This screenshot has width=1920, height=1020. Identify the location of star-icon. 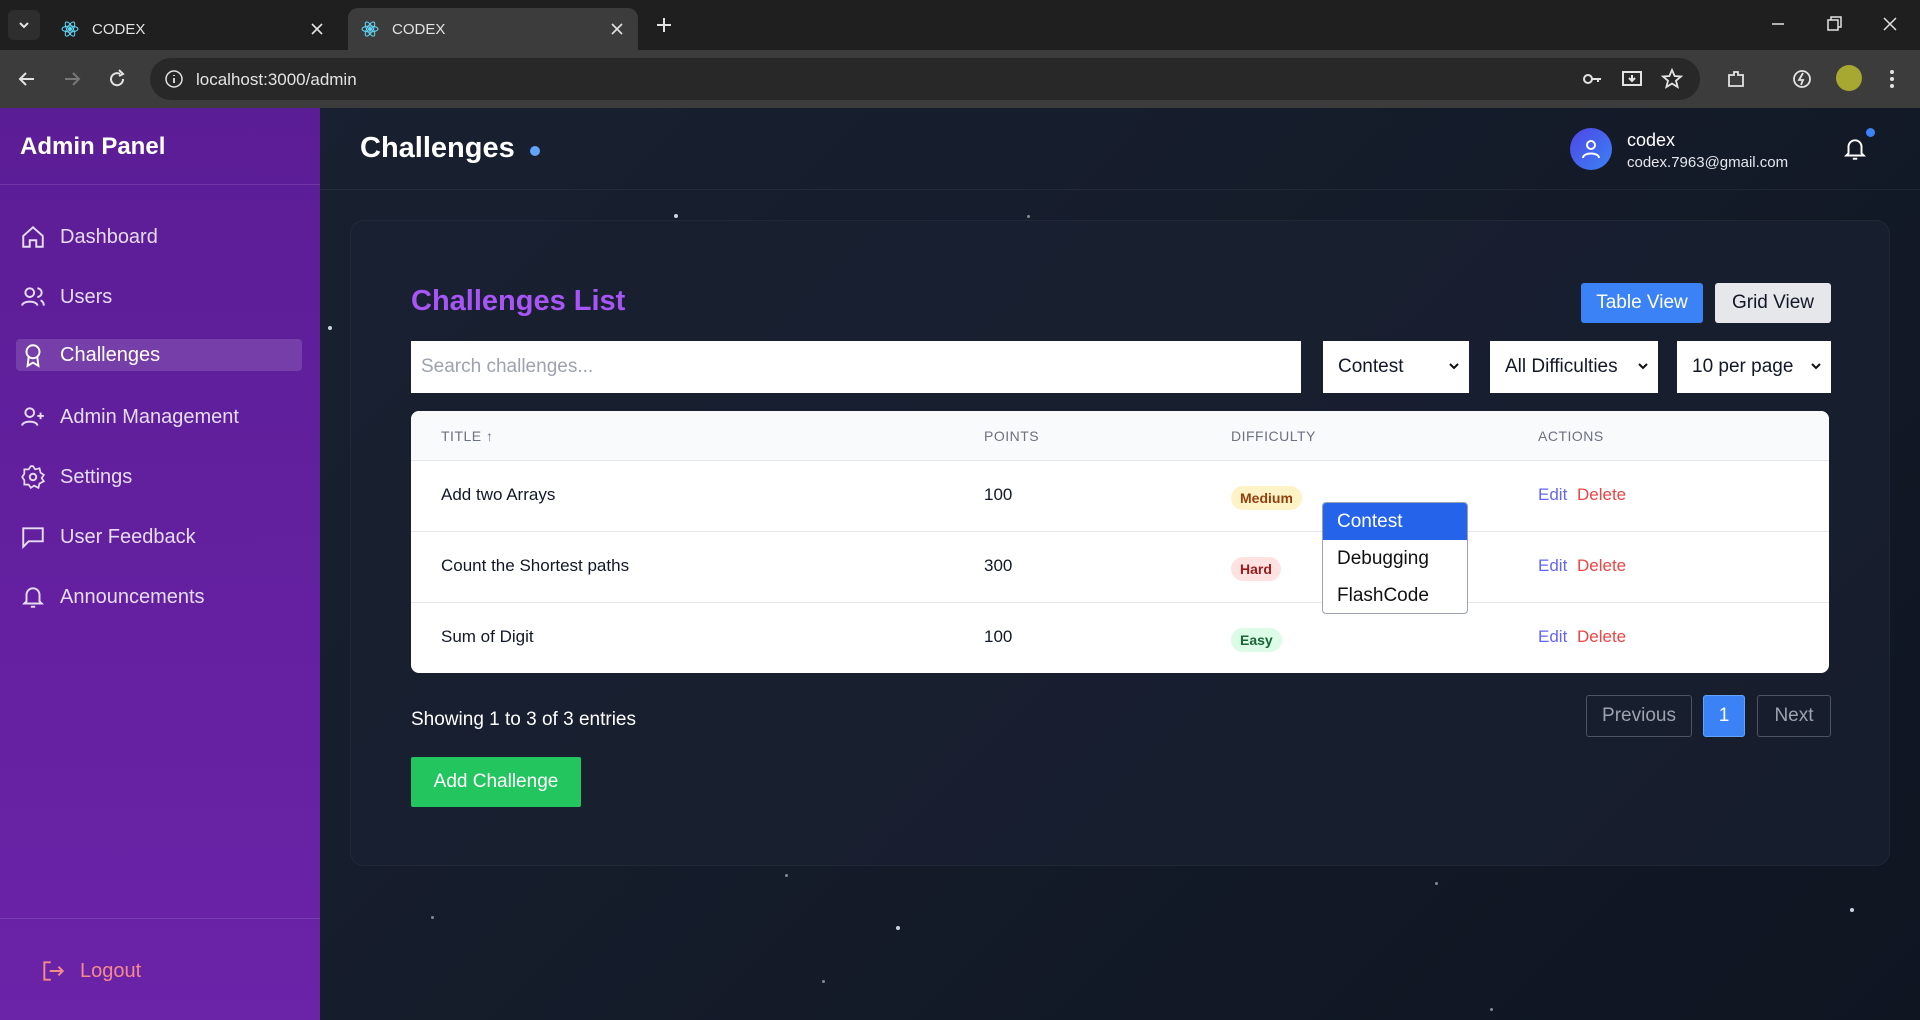
(1672, 79).